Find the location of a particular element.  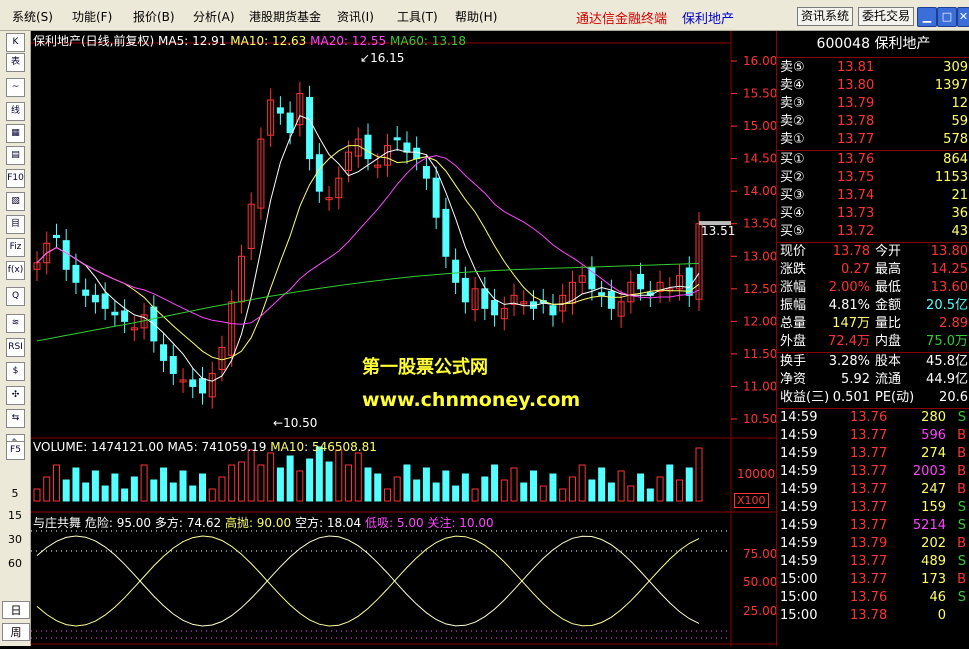

low-price-label: ←10.50 is located at coordinates (295, 423).